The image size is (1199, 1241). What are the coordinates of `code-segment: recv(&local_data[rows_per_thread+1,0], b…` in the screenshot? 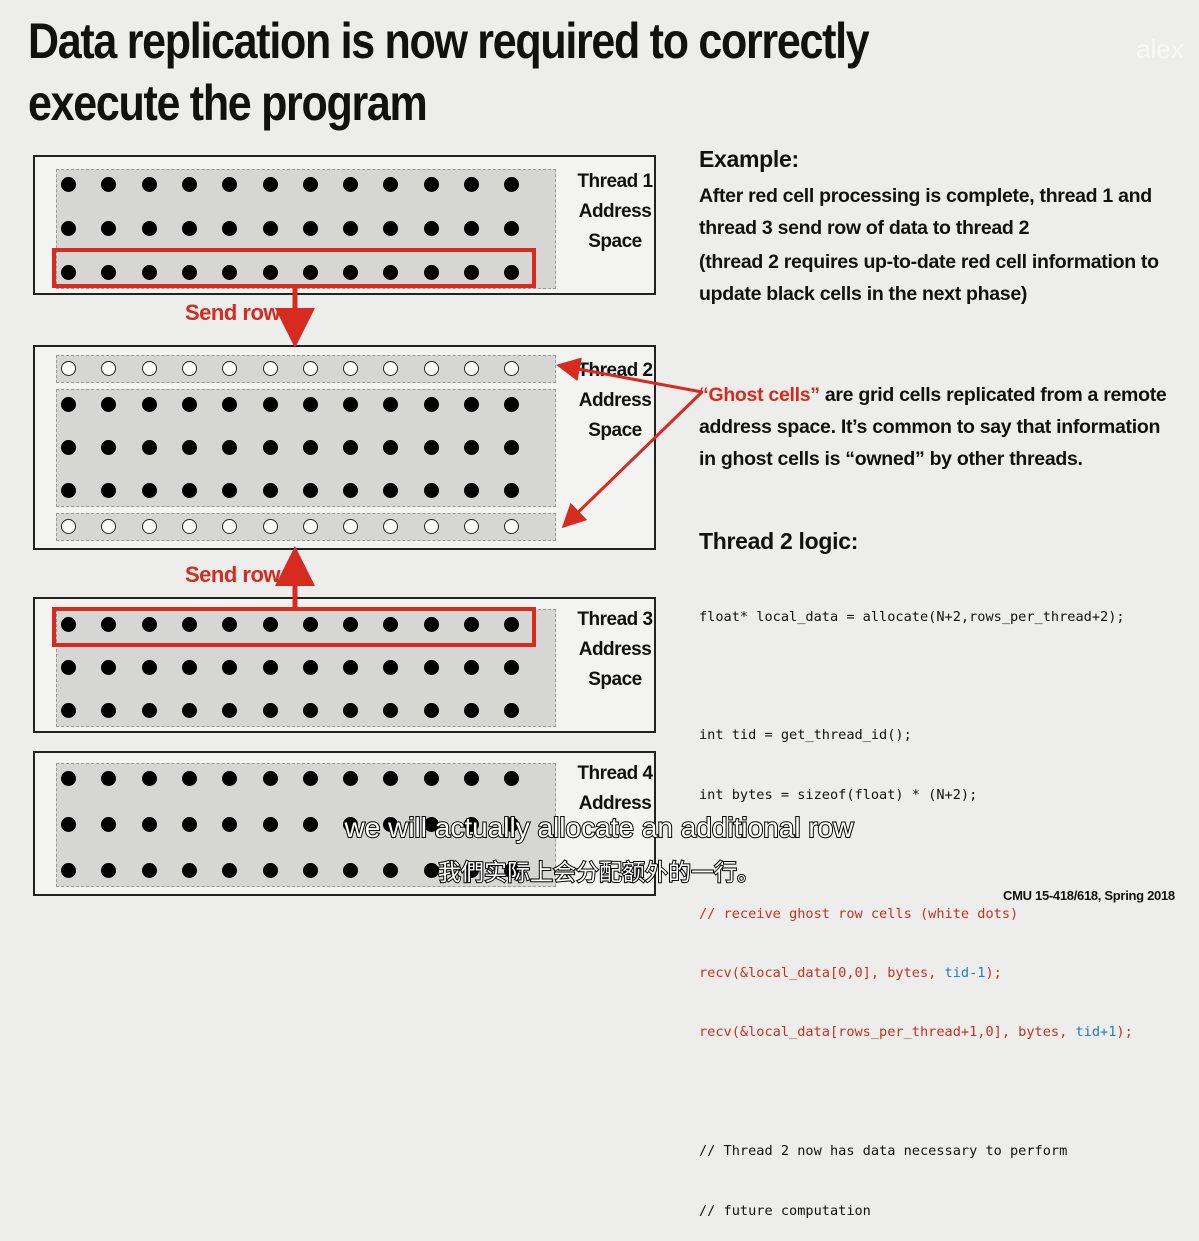 It's located at (887, 1032).